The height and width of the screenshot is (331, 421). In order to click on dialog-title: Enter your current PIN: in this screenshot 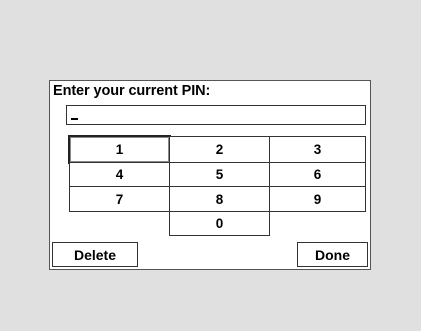, I will do `click(132, 91)`.